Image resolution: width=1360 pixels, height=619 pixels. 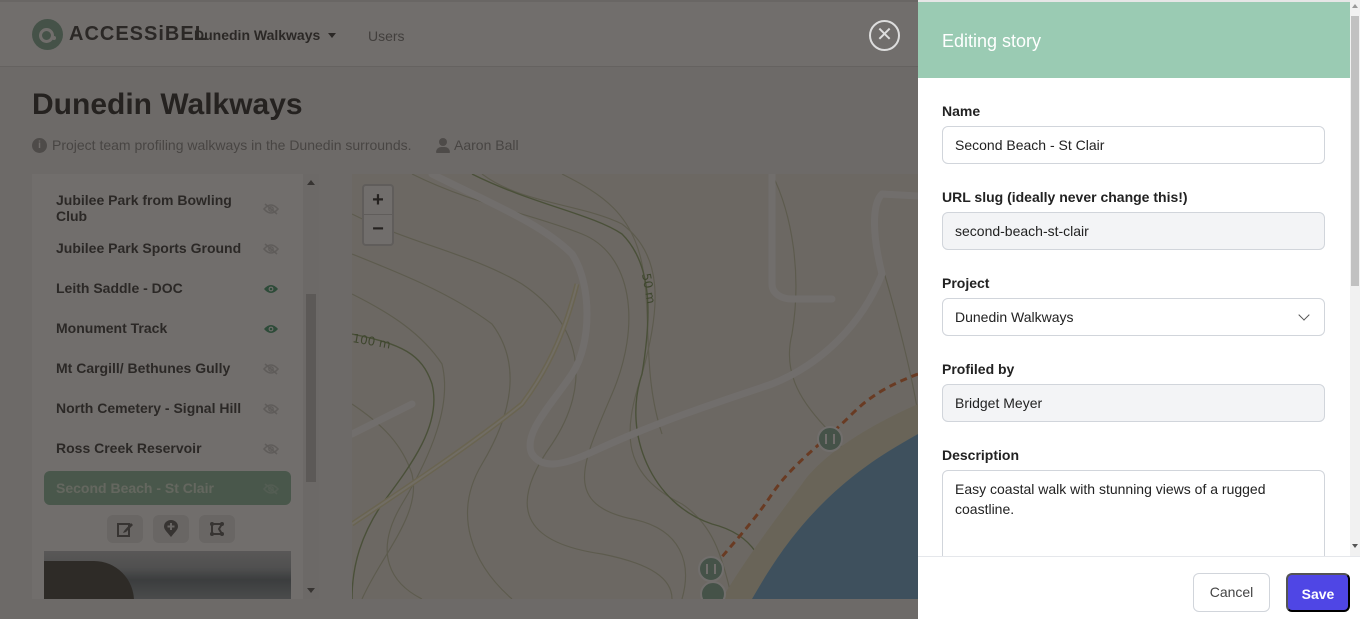 I want to click on project-label: Project, so click(x=966, y=283).